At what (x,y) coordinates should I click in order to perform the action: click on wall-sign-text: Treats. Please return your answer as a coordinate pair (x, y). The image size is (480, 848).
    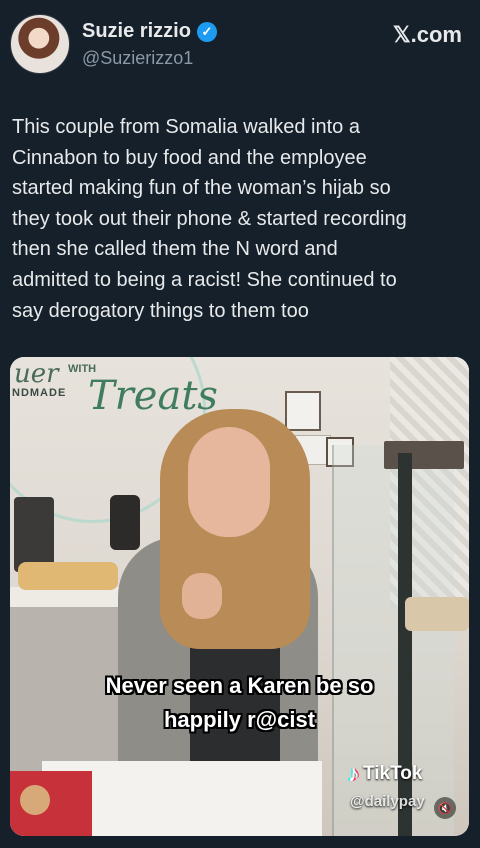
    Looking at the image, I should click on (153, 396).